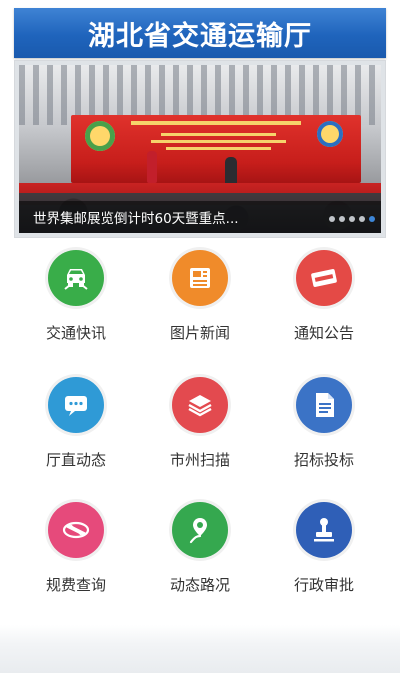  Describe the element at coordinates (76, 307) in the screenshot. I see `menu-item-traffic-news: 交通快讯` at that location.